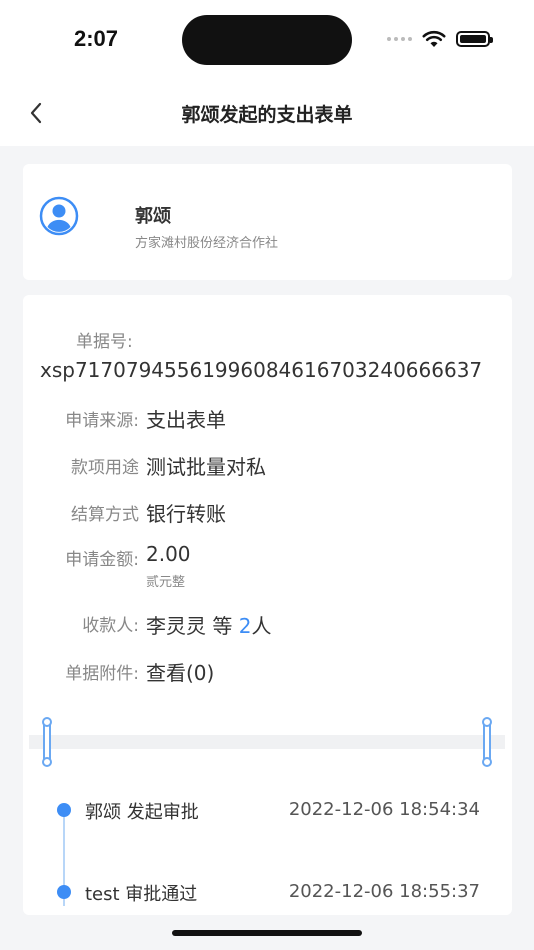 The height and width of the screenshot is (950, 534). Describe the element at coordinates (168, 554) in the screenshot. I see `amount-value: 2.00` at that location.